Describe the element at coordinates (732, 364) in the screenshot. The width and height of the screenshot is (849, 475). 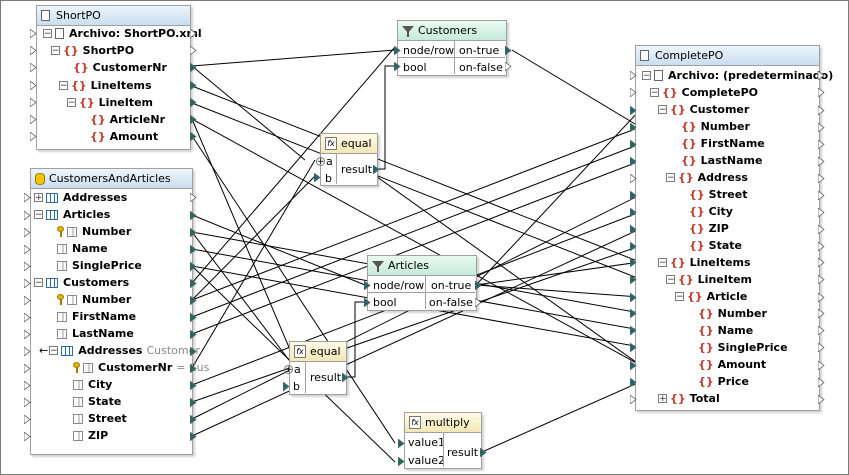
I see `cpo-row-amount: {} Amount` at that location.